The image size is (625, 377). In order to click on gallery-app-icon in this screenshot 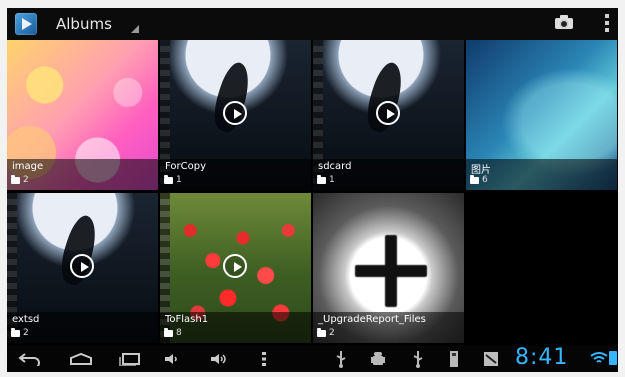, I will do `click(26, 24)`.